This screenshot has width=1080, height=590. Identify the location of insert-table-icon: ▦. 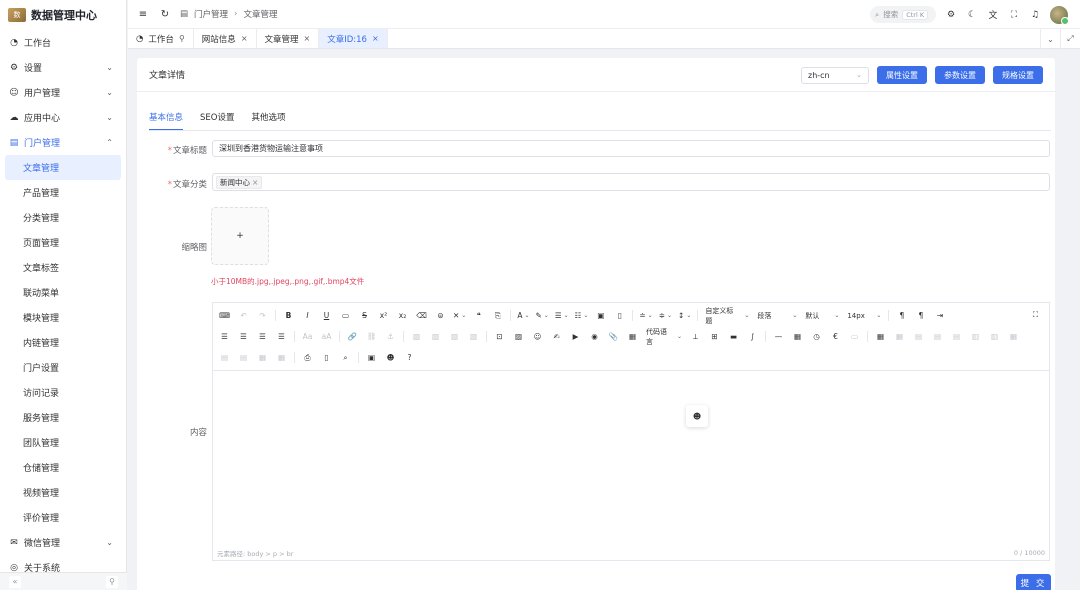
(880, 336).